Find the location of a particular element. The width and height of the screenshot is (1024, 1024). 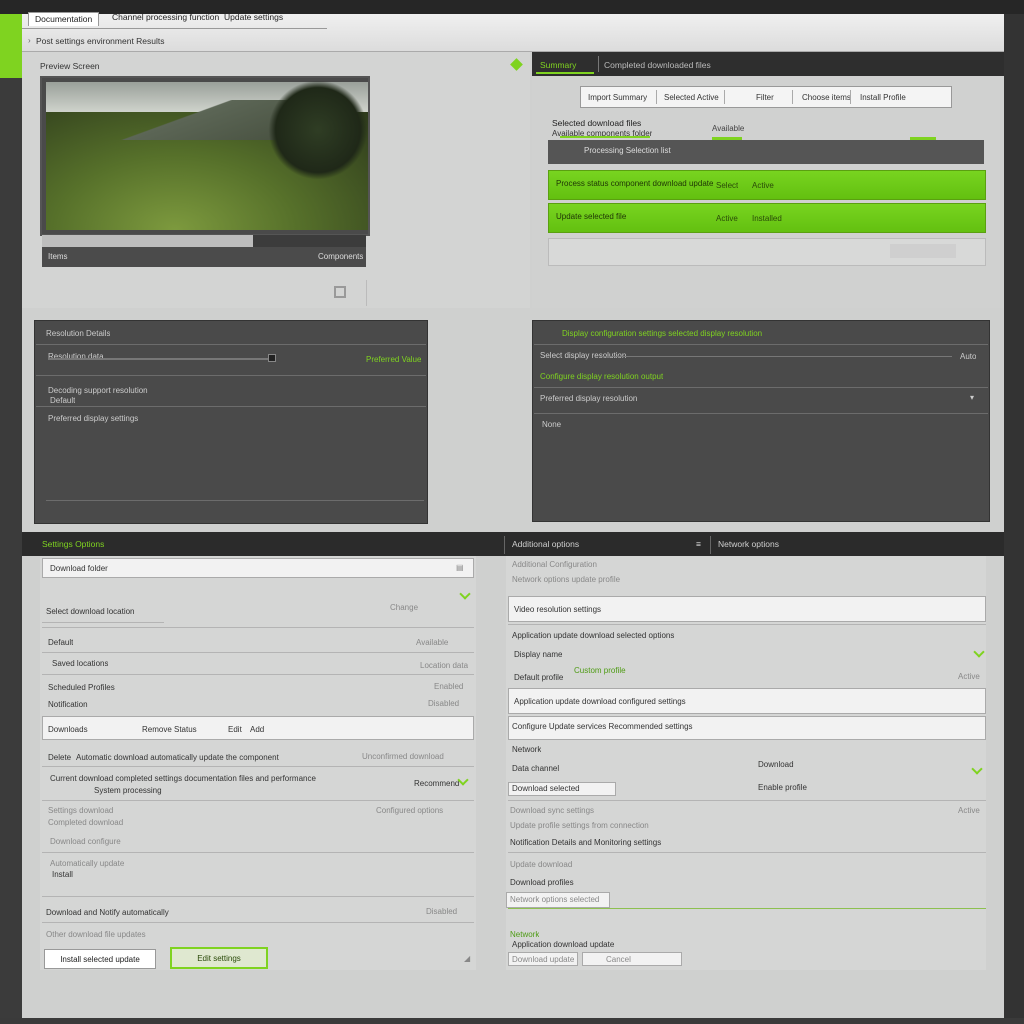

dropdown-track is located at coordinates (776, 356).